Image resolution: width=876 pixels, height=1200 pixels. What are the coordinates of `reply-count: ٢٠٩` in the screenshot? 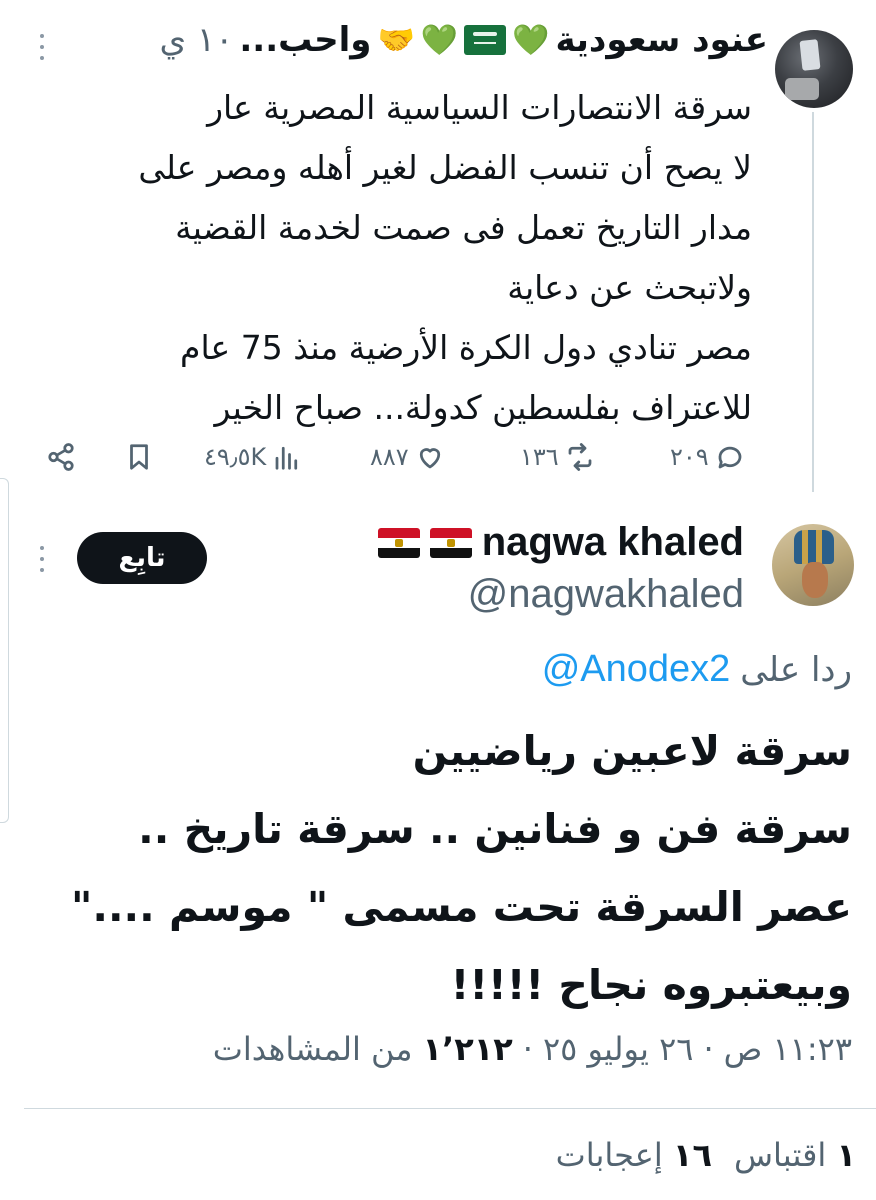 It's located at (689, 457).